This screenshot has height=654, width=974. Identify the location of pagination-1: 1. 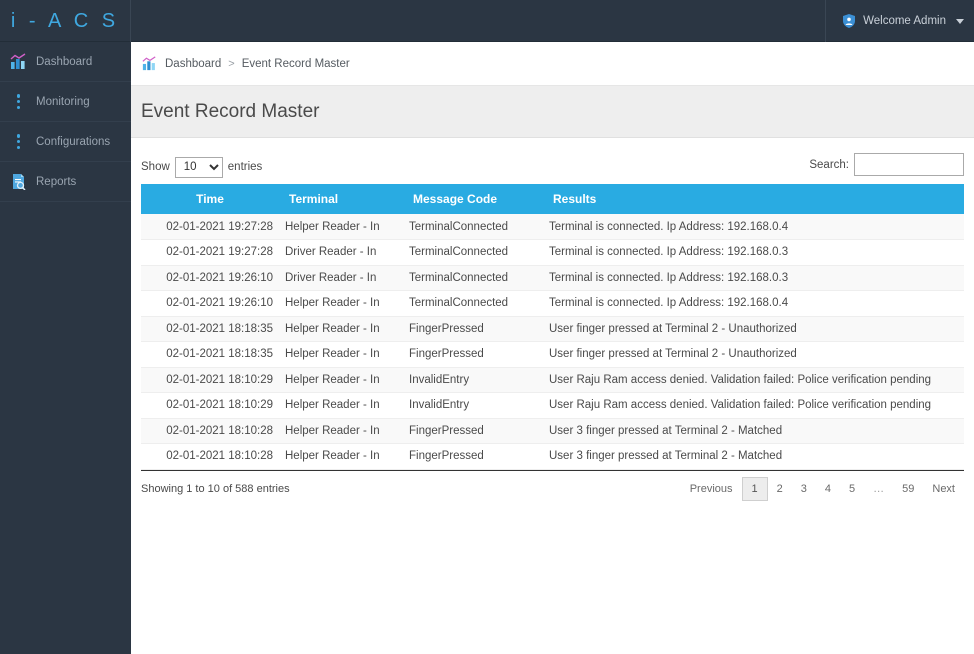
(754, 488).